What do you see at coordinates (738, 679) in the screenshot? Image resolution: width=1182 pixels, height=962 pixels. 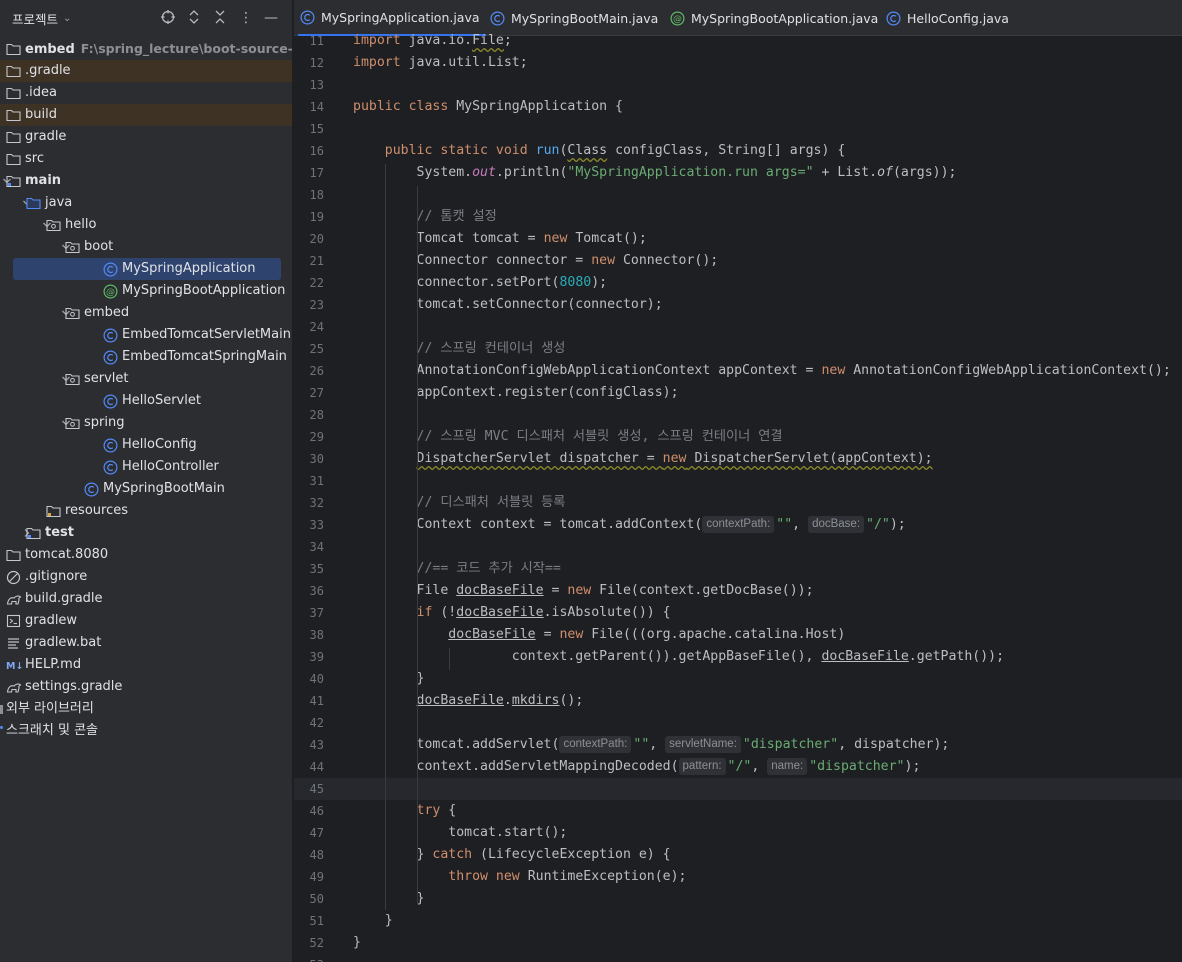 I see `code-line: 40 }` at bounding box center [738, 679].